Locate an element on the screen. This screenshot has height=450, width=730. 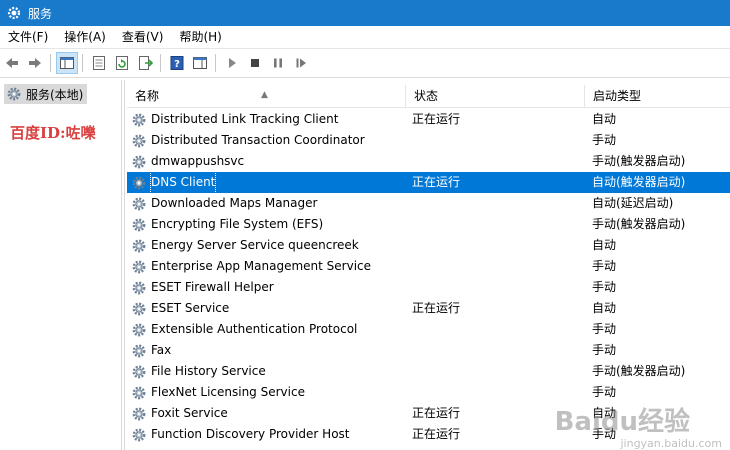
service-row: dmwappushsvc 手动(触发器启动) is located at coordinates (428, 161).